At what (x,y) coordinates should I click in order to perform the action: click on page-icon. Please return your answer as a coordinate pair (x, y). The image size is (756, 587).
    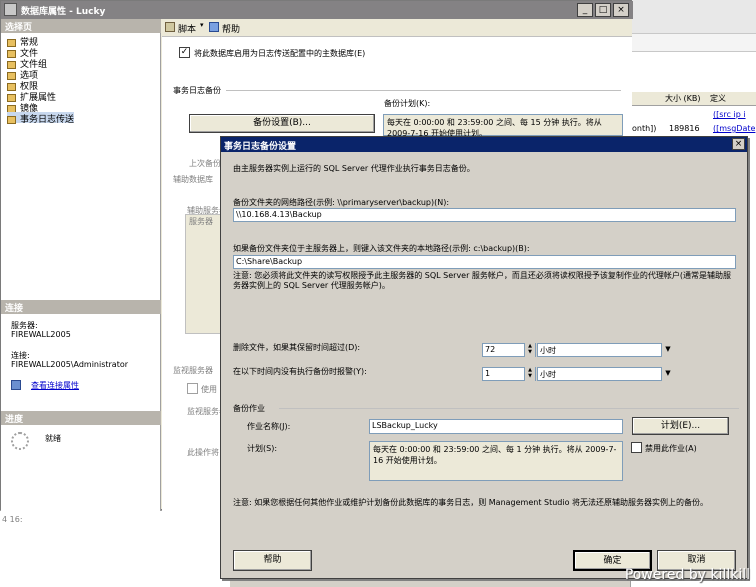
    Looking at the image, I should click on (11, 119).